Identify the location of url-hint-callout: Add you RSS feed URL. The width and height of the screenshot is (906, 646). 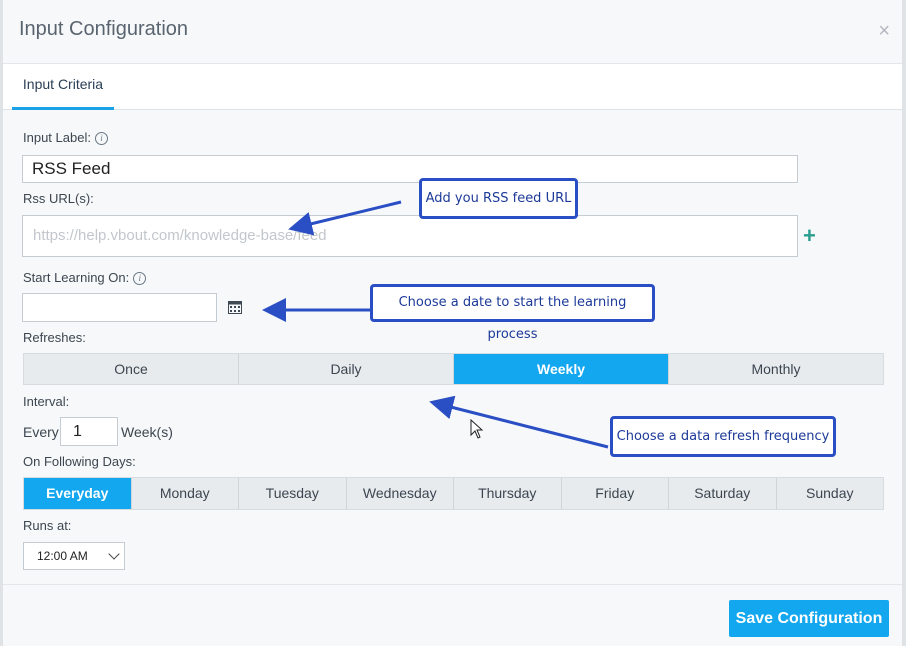
(498, 198).